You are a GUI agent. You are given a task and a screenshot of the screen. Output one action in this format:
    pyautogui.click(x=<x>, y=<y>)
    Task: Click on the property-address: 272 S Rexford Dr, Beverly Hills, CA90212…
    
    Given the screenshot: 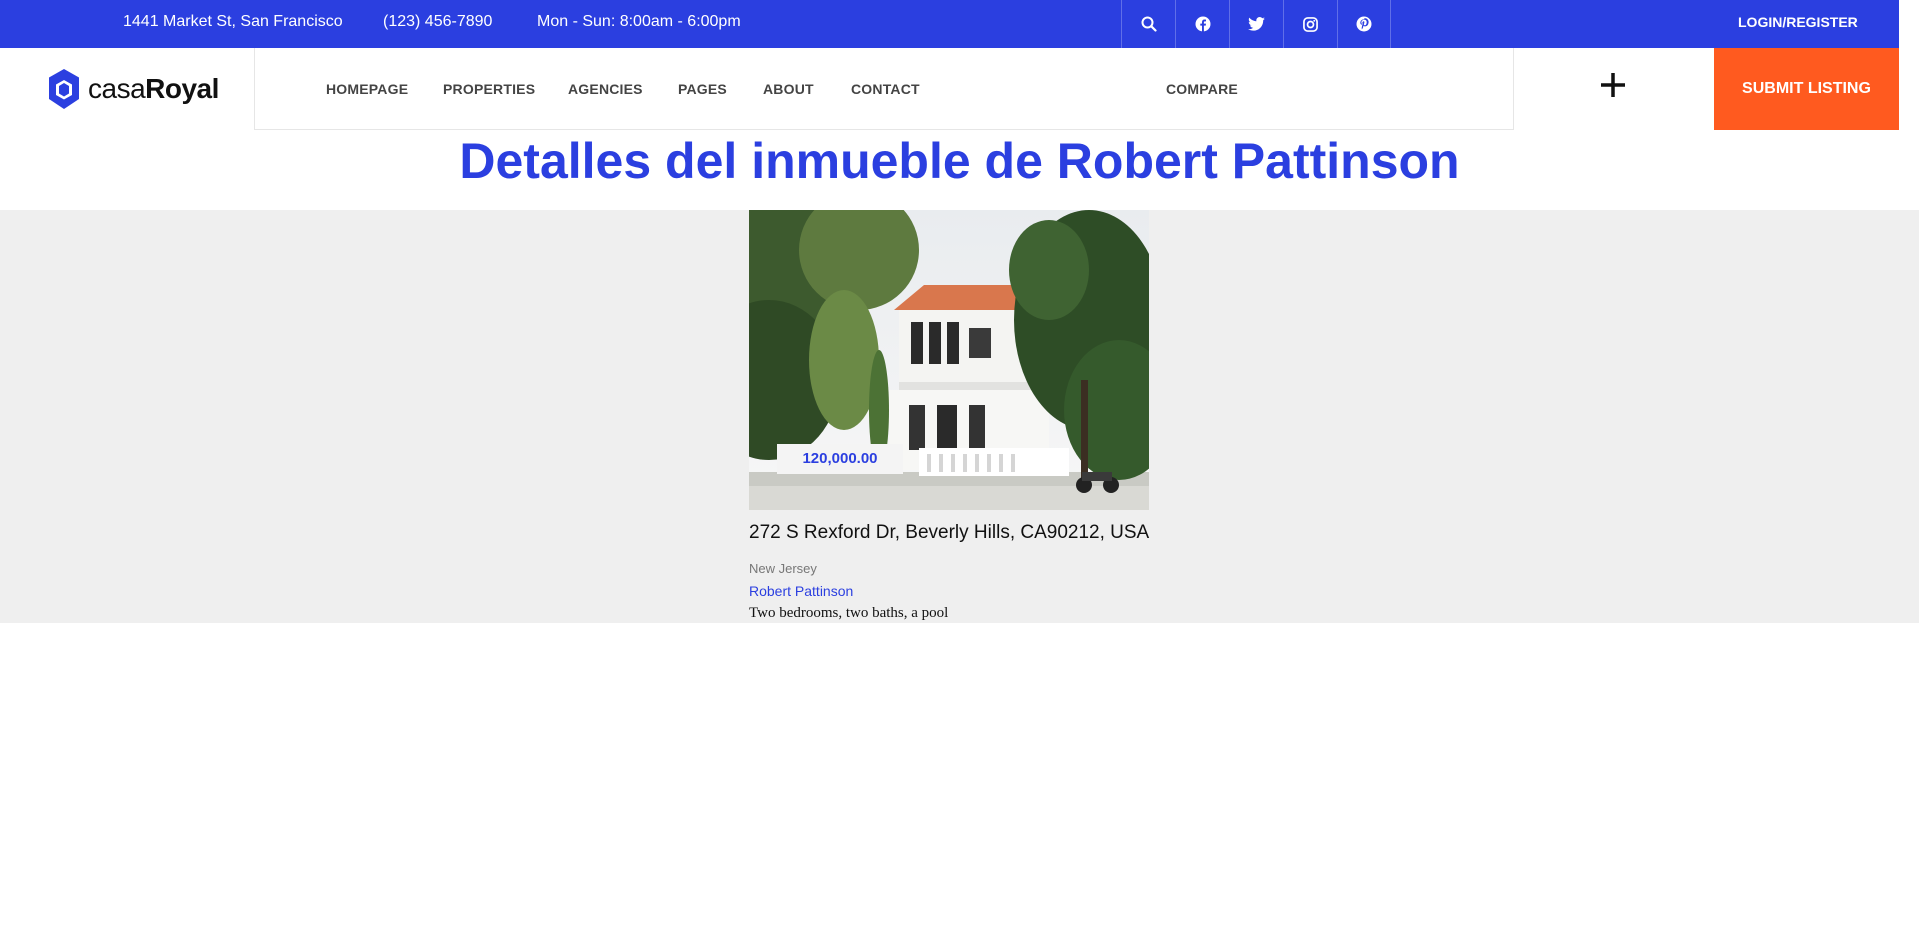 What is the action you would take?
    pyautogui.click(x=949, y=532)
    